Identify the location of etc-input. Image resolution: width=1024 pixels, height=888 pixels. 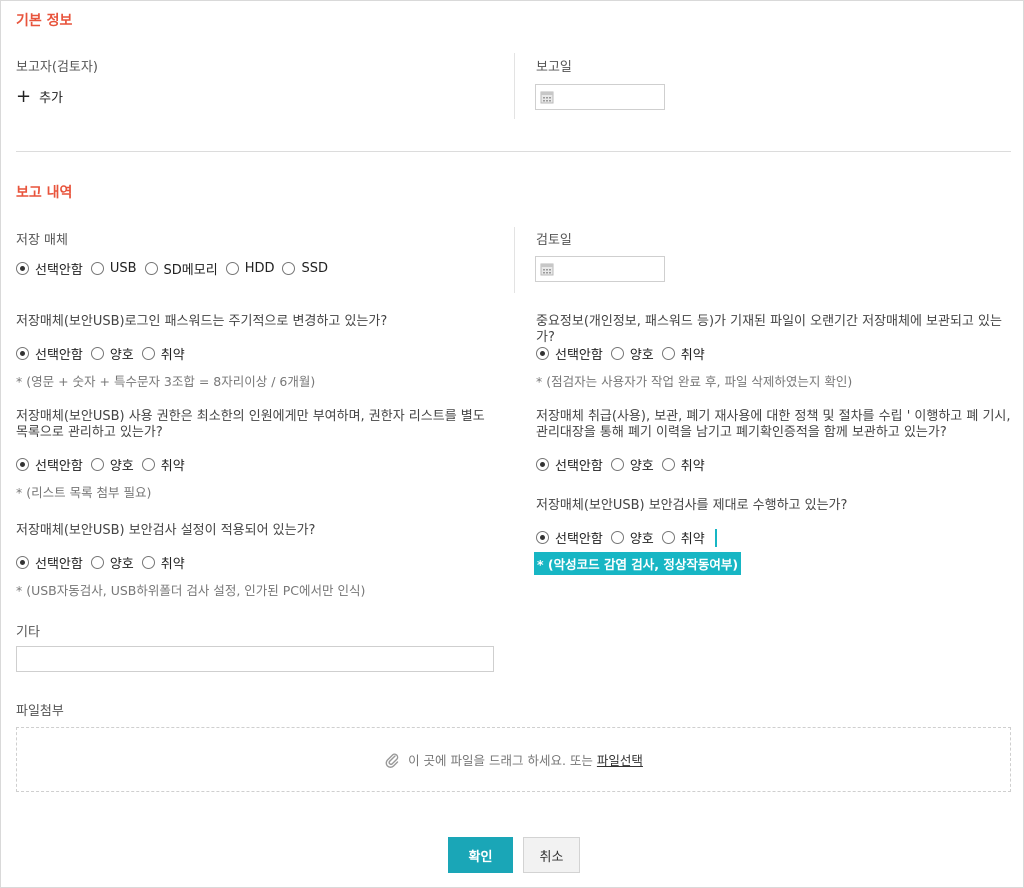
(255, 659).